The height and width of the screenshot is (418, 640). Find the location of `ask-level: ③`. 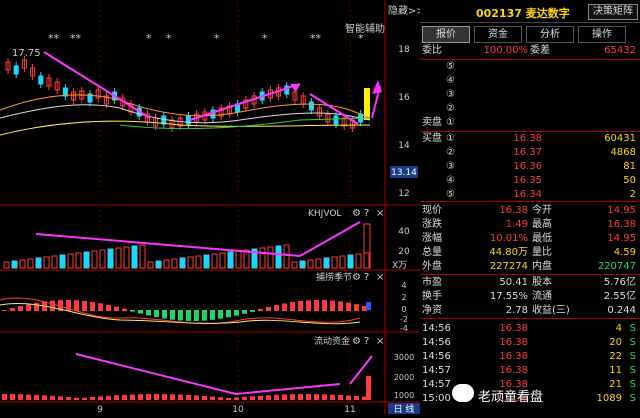

ask-level: ③ is located at coordinates (450, 94).